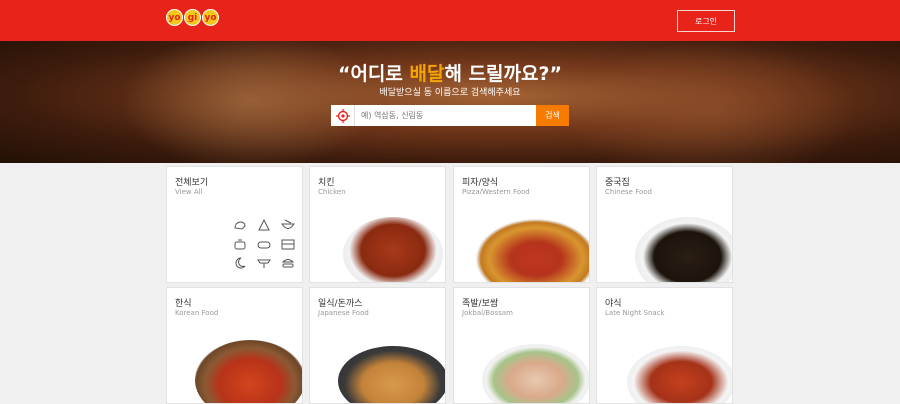  I want to click on category-card-chinese: 중국집 Chinese Food, so click(664, 224).